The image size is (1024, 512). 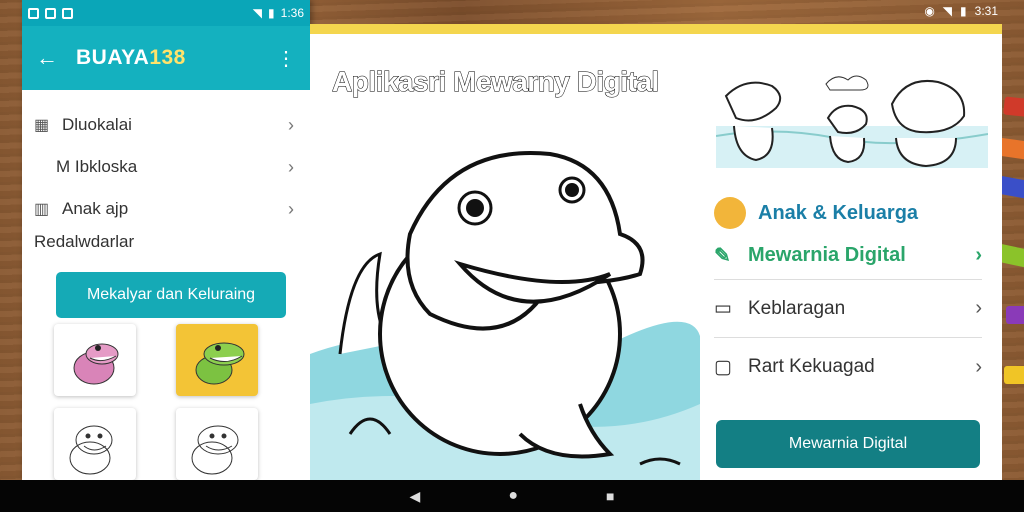 What do you see at coordinates (848, 367) in the screenshot?
I see `nav-item-tools: ▢ Rart Kekuagad ›` at bounding box center [848, 367].